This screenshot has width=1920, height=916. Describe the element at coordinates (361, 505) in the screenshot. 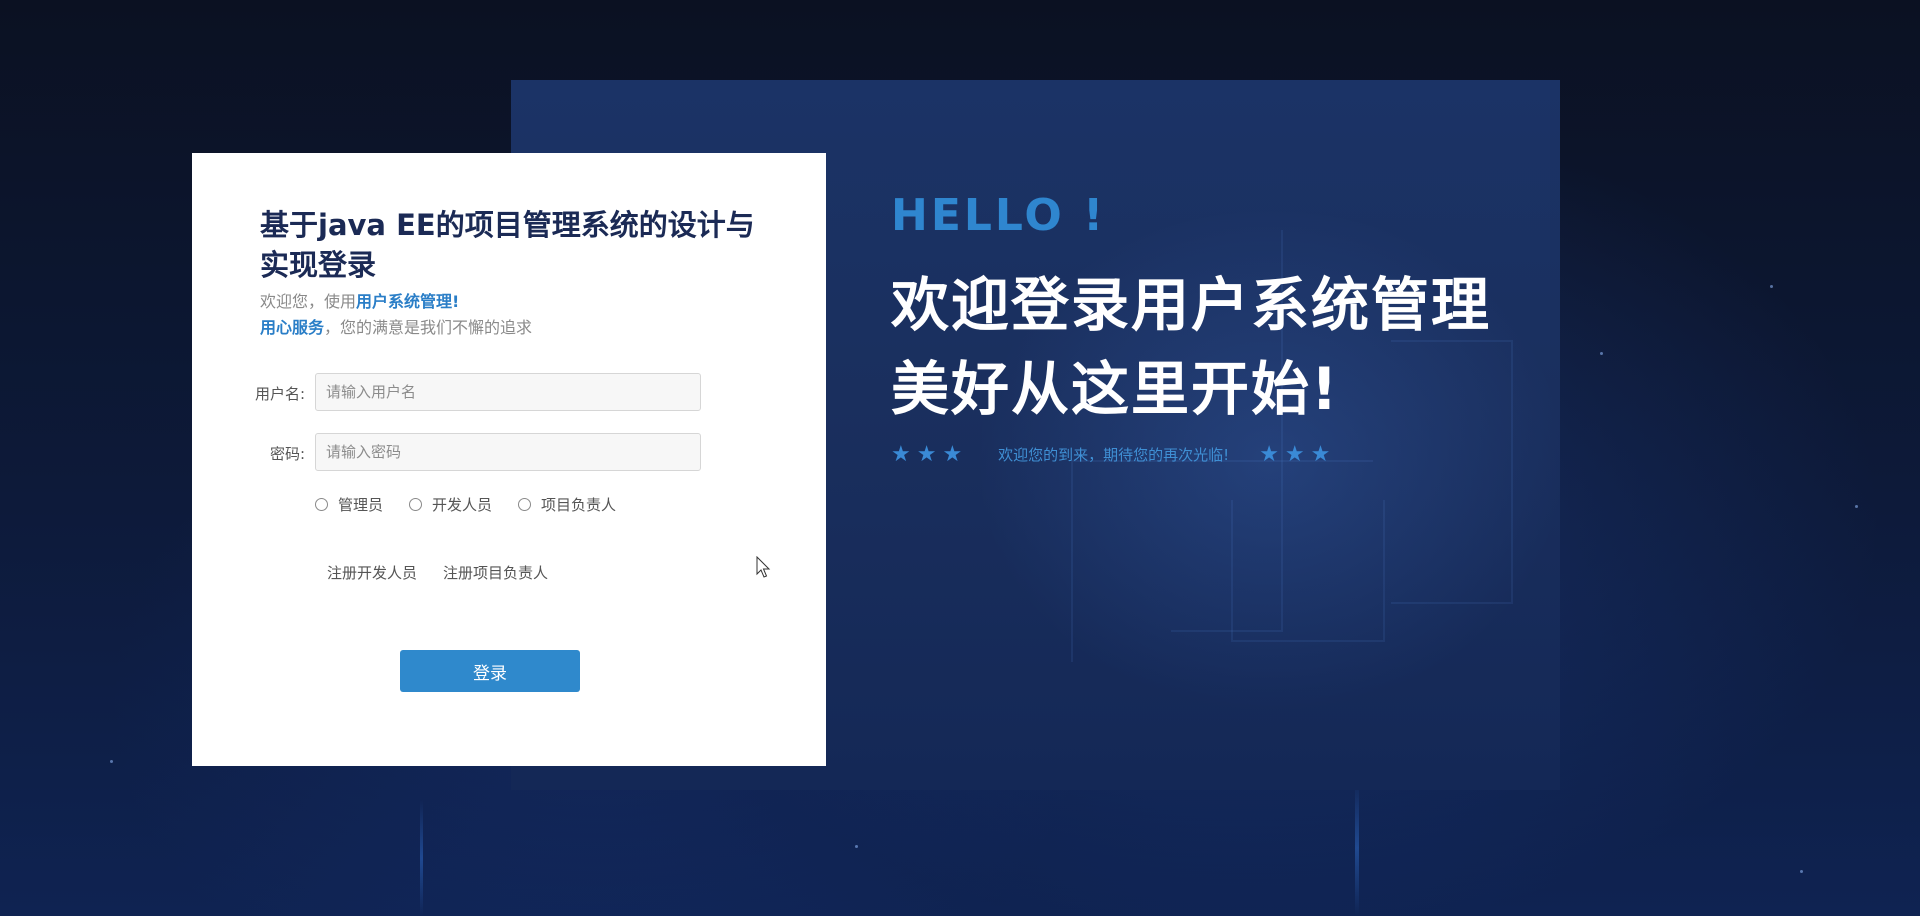

I see `role-label: 管理员` at that location.